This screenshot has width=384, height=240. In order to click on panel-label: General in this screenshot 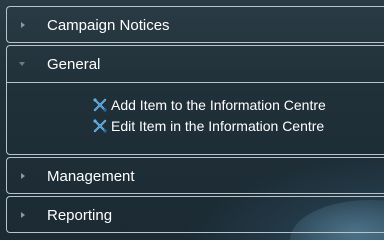, I will do `click(74, 64)`.